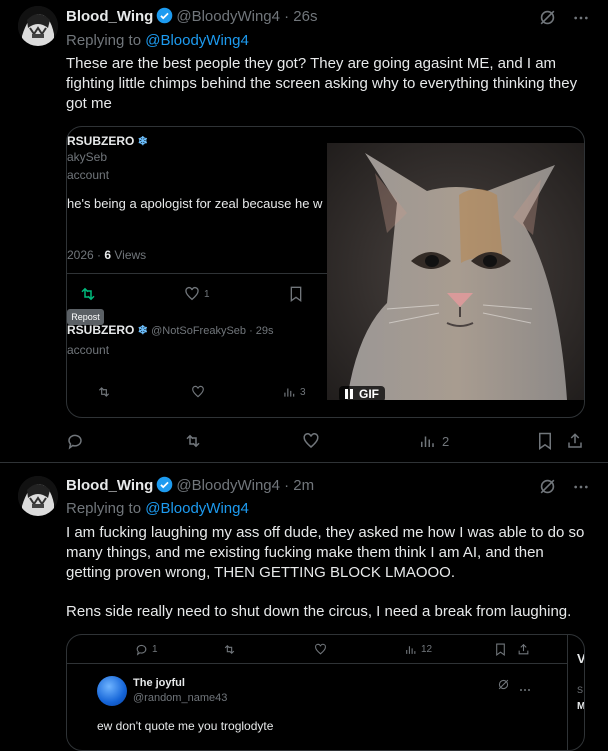  I want to click on repost-button, so click(193, 441).